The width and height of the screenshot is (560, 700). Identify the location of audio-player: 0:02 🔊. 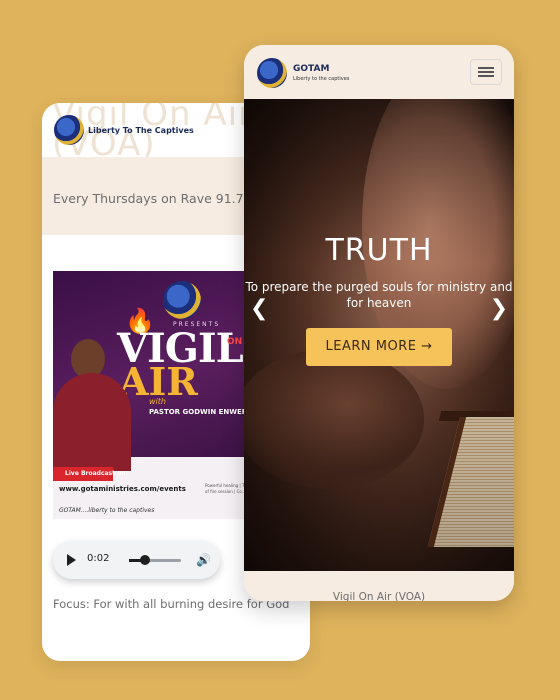
(136, 560).